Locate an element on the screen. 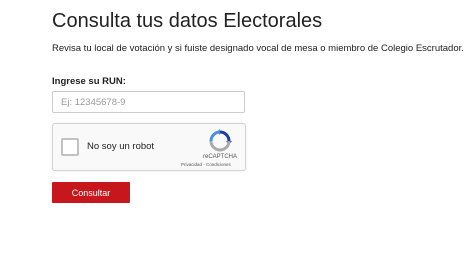  recaptcha-links: Privacidad - Condiciones is located at coordinates (206, 164).